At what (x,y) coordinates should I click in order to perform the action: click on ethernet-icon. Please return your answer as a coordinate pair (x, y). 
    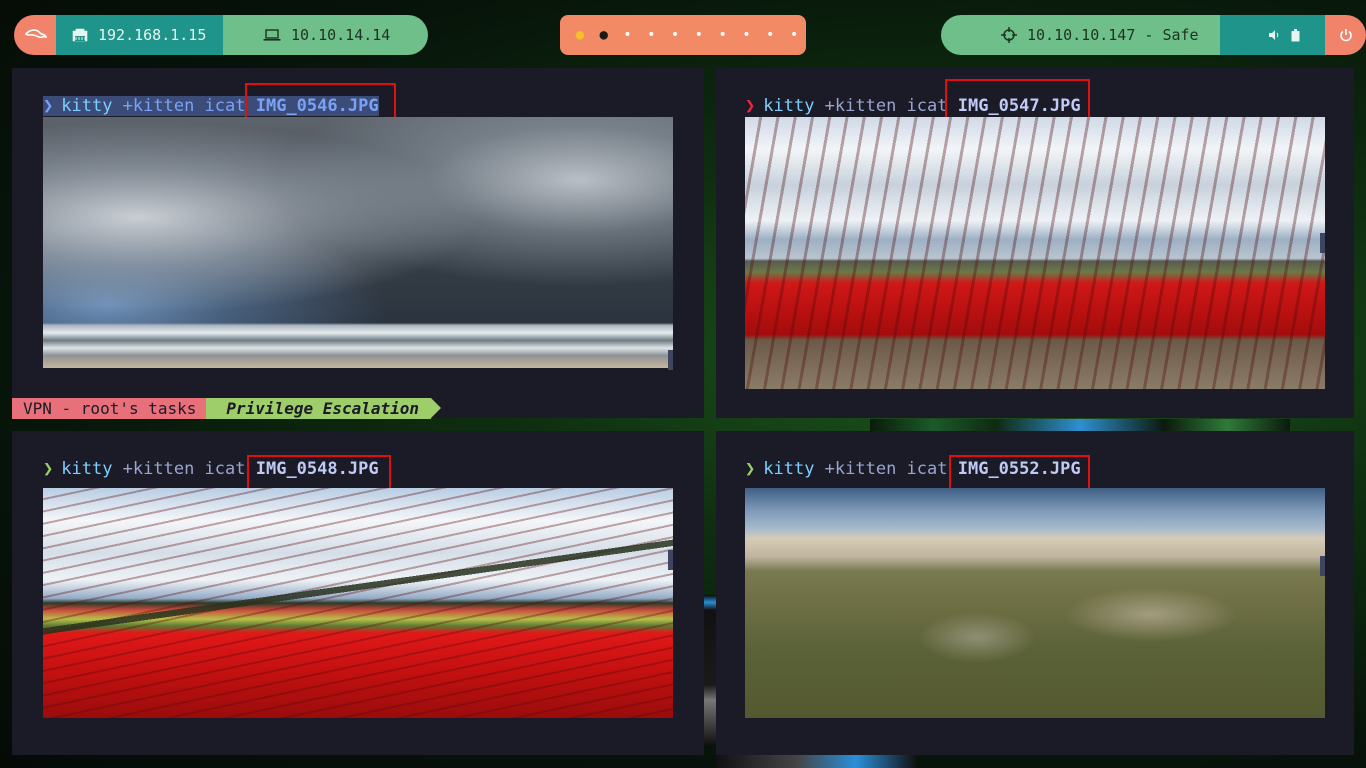
    Looking at the image, I should click on (80, 35).